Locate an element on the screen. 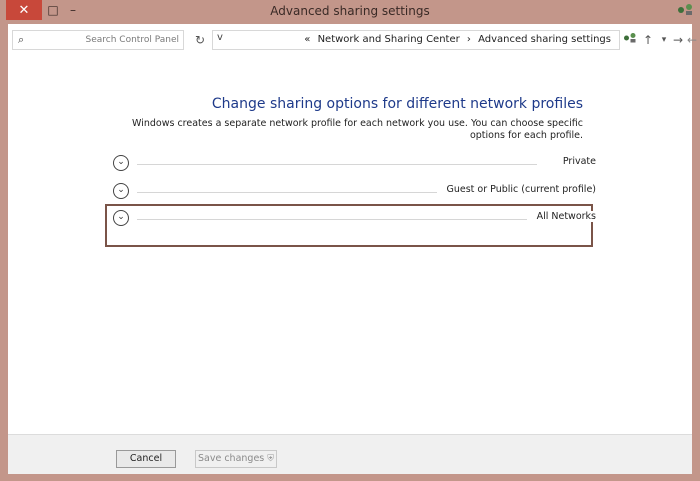  save-changes-label: Save changes is located at coordinates (231, 458).